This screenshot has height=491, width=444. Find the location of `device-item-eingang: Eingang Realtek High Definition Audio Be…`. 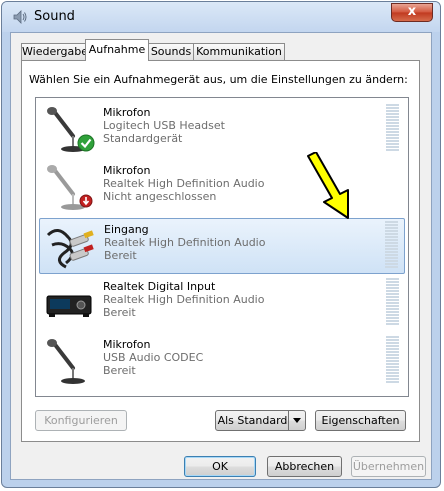

device-item-eingang: Eingang Realtek High Definition Audio Be… is located at coordinates (222, 246).